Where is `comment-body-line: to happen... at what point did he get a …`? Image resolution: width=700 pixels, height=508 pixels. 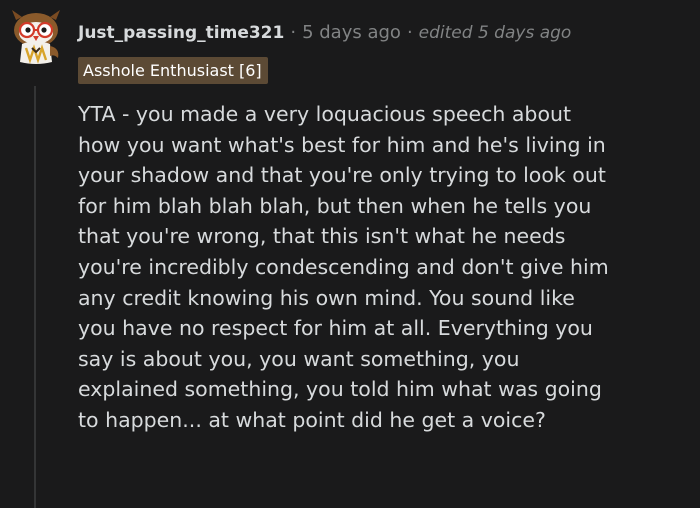
comment-body-line: to happen... at what point did he get a … is located at coordinates (312, 419).